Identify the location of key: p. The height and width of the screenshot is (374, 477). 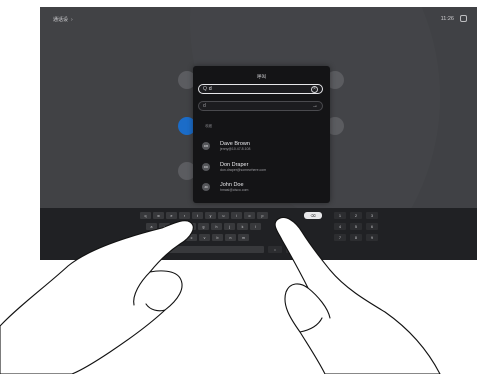
(262, 215).